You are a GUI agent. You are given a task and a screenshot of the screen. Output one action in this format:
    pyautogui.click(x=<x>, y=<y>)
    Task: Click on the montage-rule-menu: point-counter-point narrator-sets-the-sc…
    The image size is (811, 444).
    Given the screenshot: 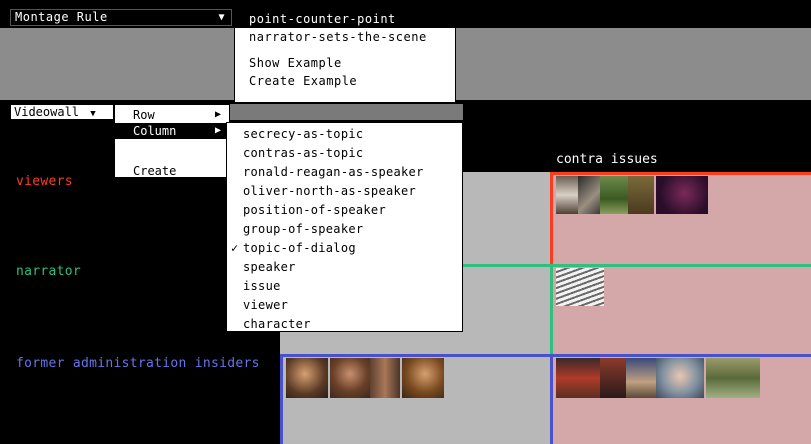 What is the action you would take?
    pyautogui.click(x=345, y=56)
    